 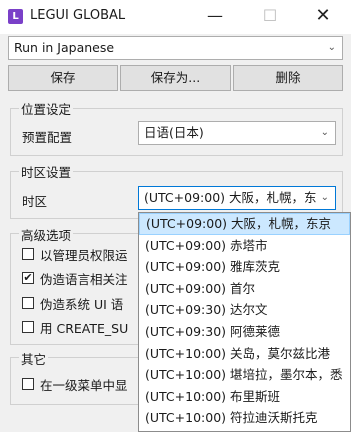 What do you see at coordinates (244, 310) in the screenshot?
I see `timezone-option: (UTC+09:30) 达尔文` at bounding box center [244, 310].